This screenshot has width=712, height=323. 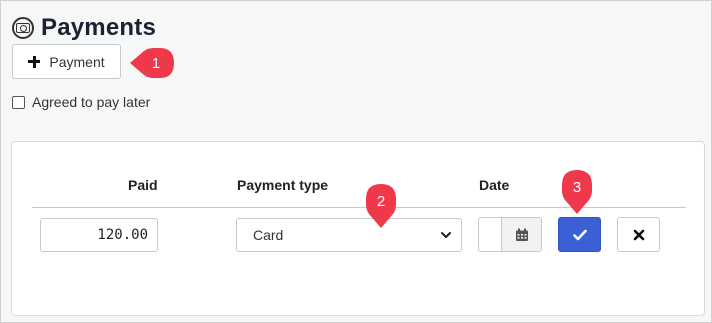 What do you see at coordinates (143, 185) in the screenshot?
I see `column-header-paid: Paid` at bounding box center [143, 185].